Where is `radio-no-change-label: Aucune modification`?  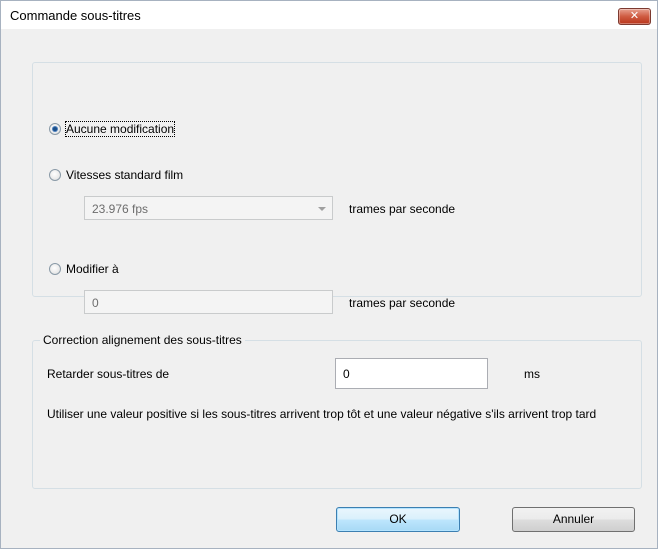 radio-no-change-label: Aucune modification is located at coordinates (120, 129).